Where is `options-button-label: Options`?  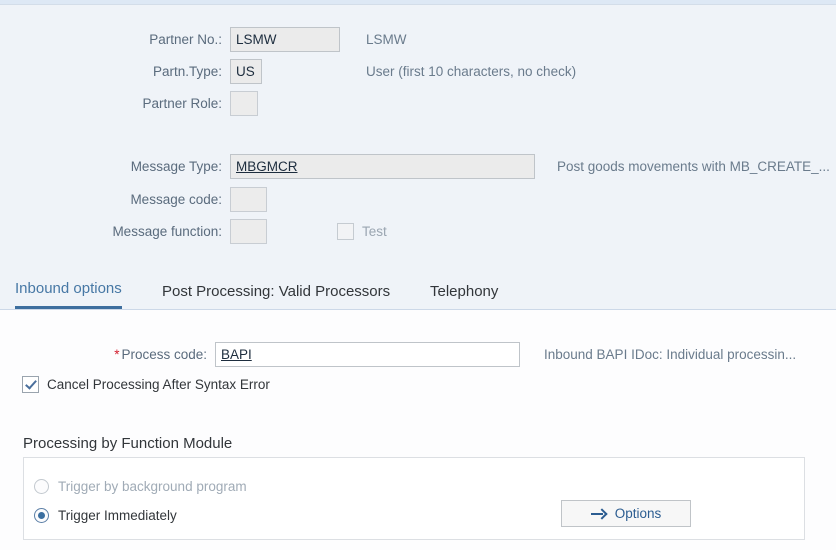 options-button-label: Options is located at coordinates (638, 513).